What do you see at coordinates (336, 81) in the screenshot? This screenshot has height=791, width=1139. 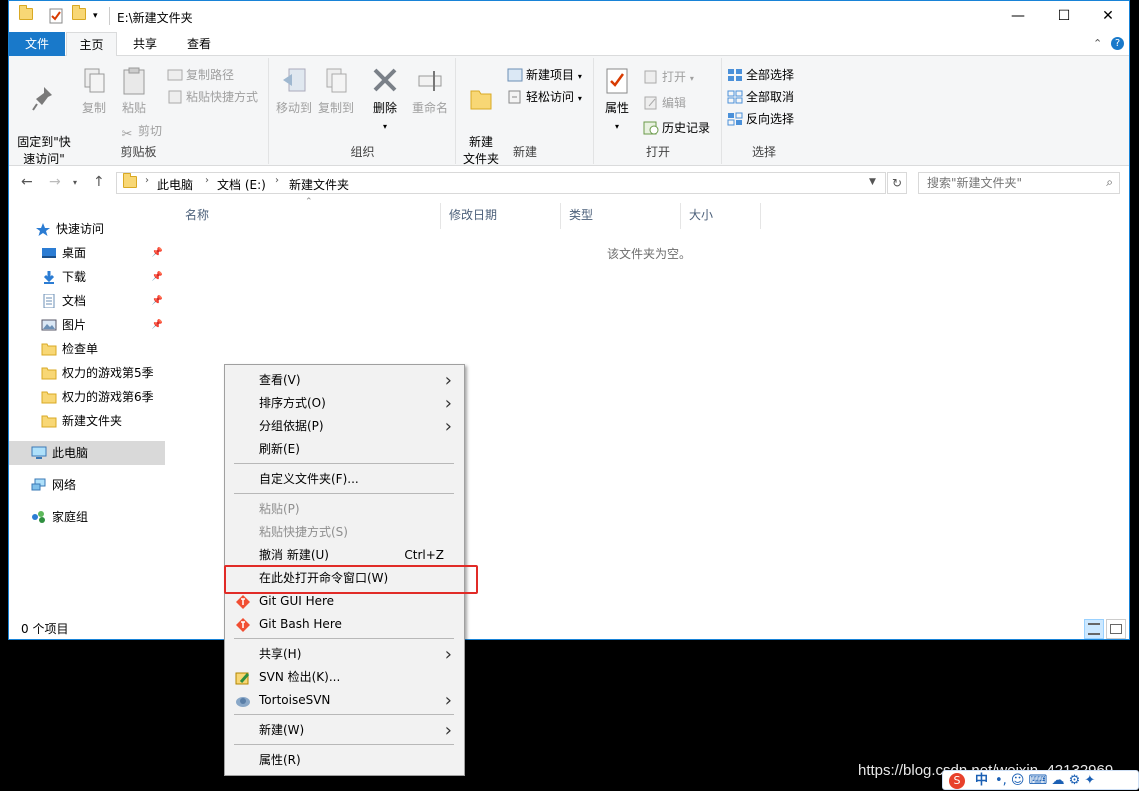 I see `copy-to-icon` at bounding box center [336, 81].